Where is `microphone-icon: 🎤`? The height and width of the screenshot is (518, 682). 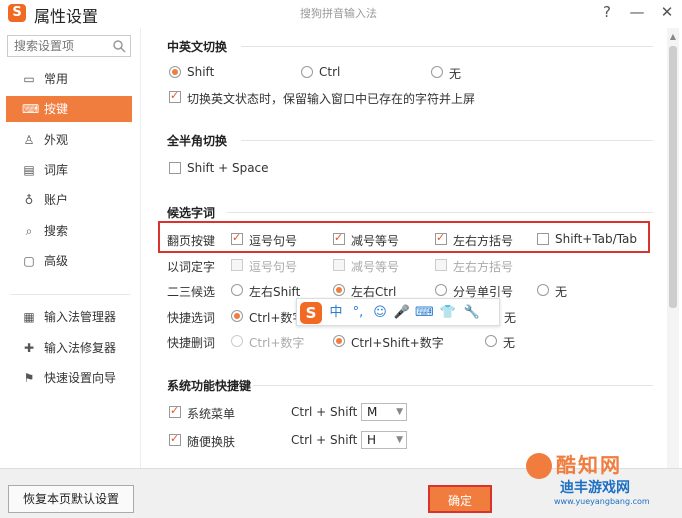
microphone-icon: 🎤 is located at coordinates (402, 313).